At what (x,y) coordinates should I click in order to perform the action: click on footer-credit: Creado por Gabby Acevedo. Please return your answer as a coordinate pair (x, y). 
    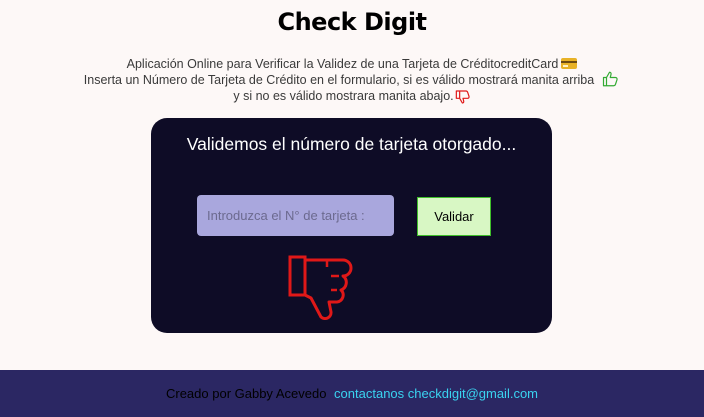
    Looking at the image, I should click on (246, 393).